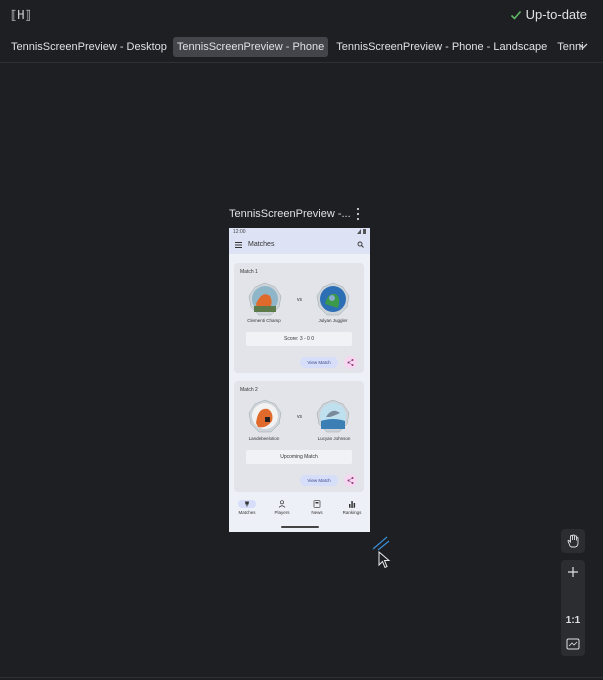 The width and height of the screenshot is (603, 680). I want to click on hand-icon, so click(573, 541).